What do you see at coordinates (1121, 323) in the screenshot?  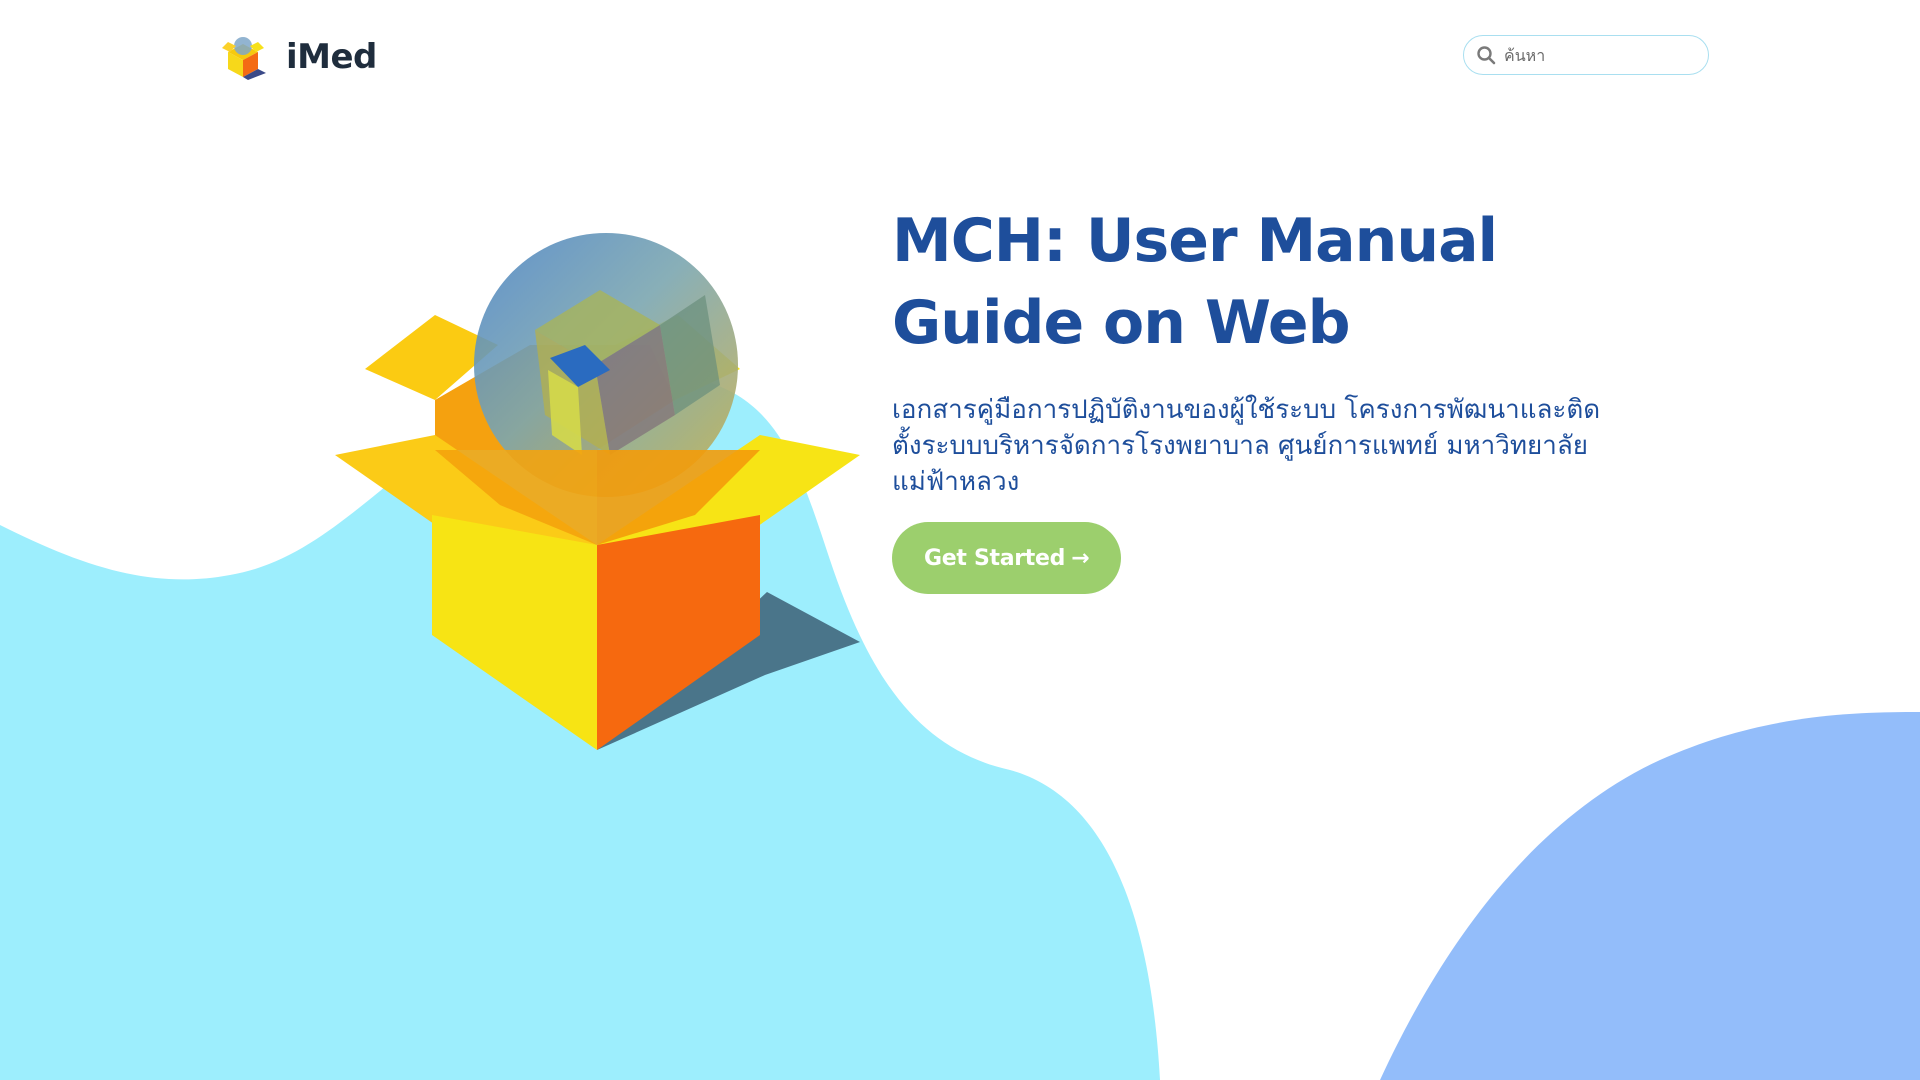 I see `hero-title-line2: Guide on Web` at bounding box center [1121, 323].